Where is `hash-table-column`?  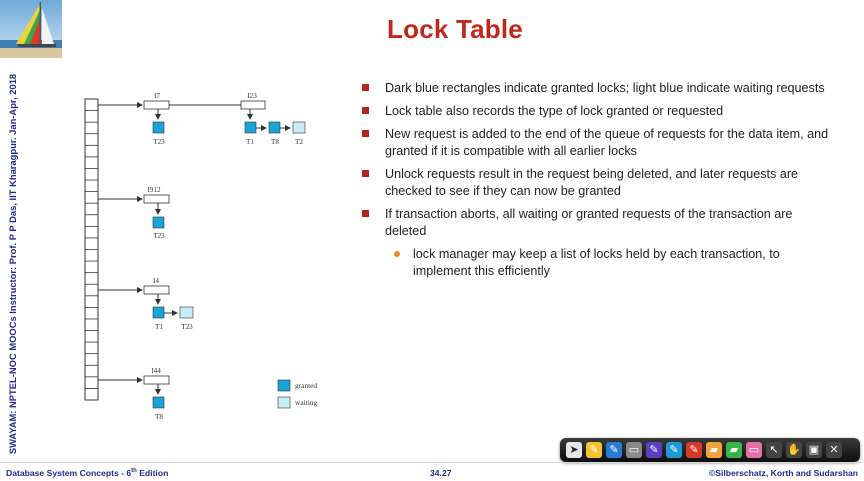 hash-table-column is located at coordinates (91, 249).